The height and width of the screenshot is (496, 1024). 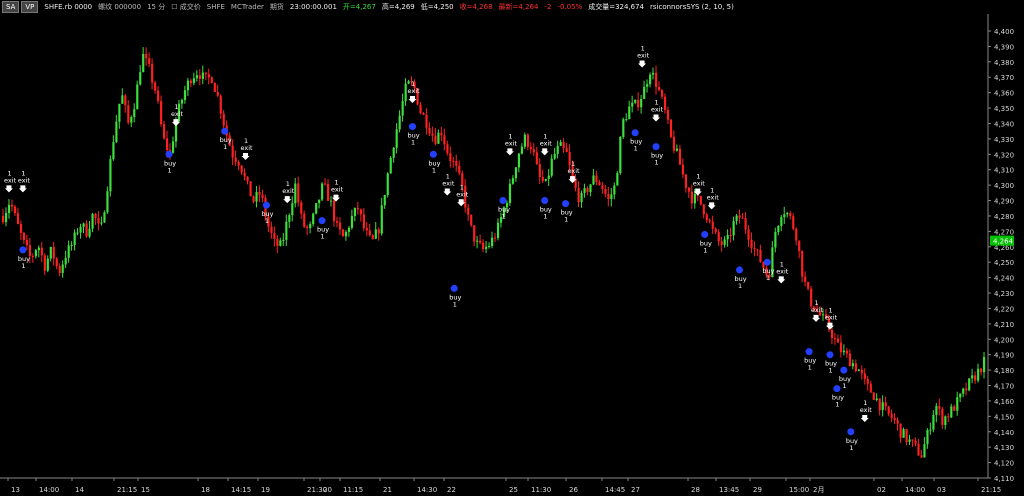 I want to click on price-tick-label: 4,120, so click(x=1004, y=464).